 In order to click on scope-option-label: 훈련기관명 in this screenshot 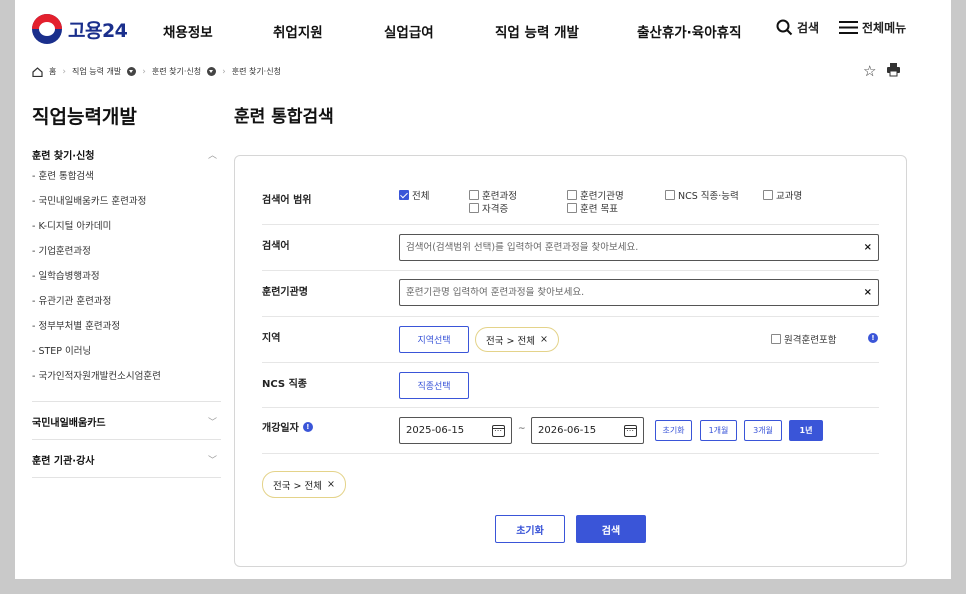, I will do `click(602, 196)`.